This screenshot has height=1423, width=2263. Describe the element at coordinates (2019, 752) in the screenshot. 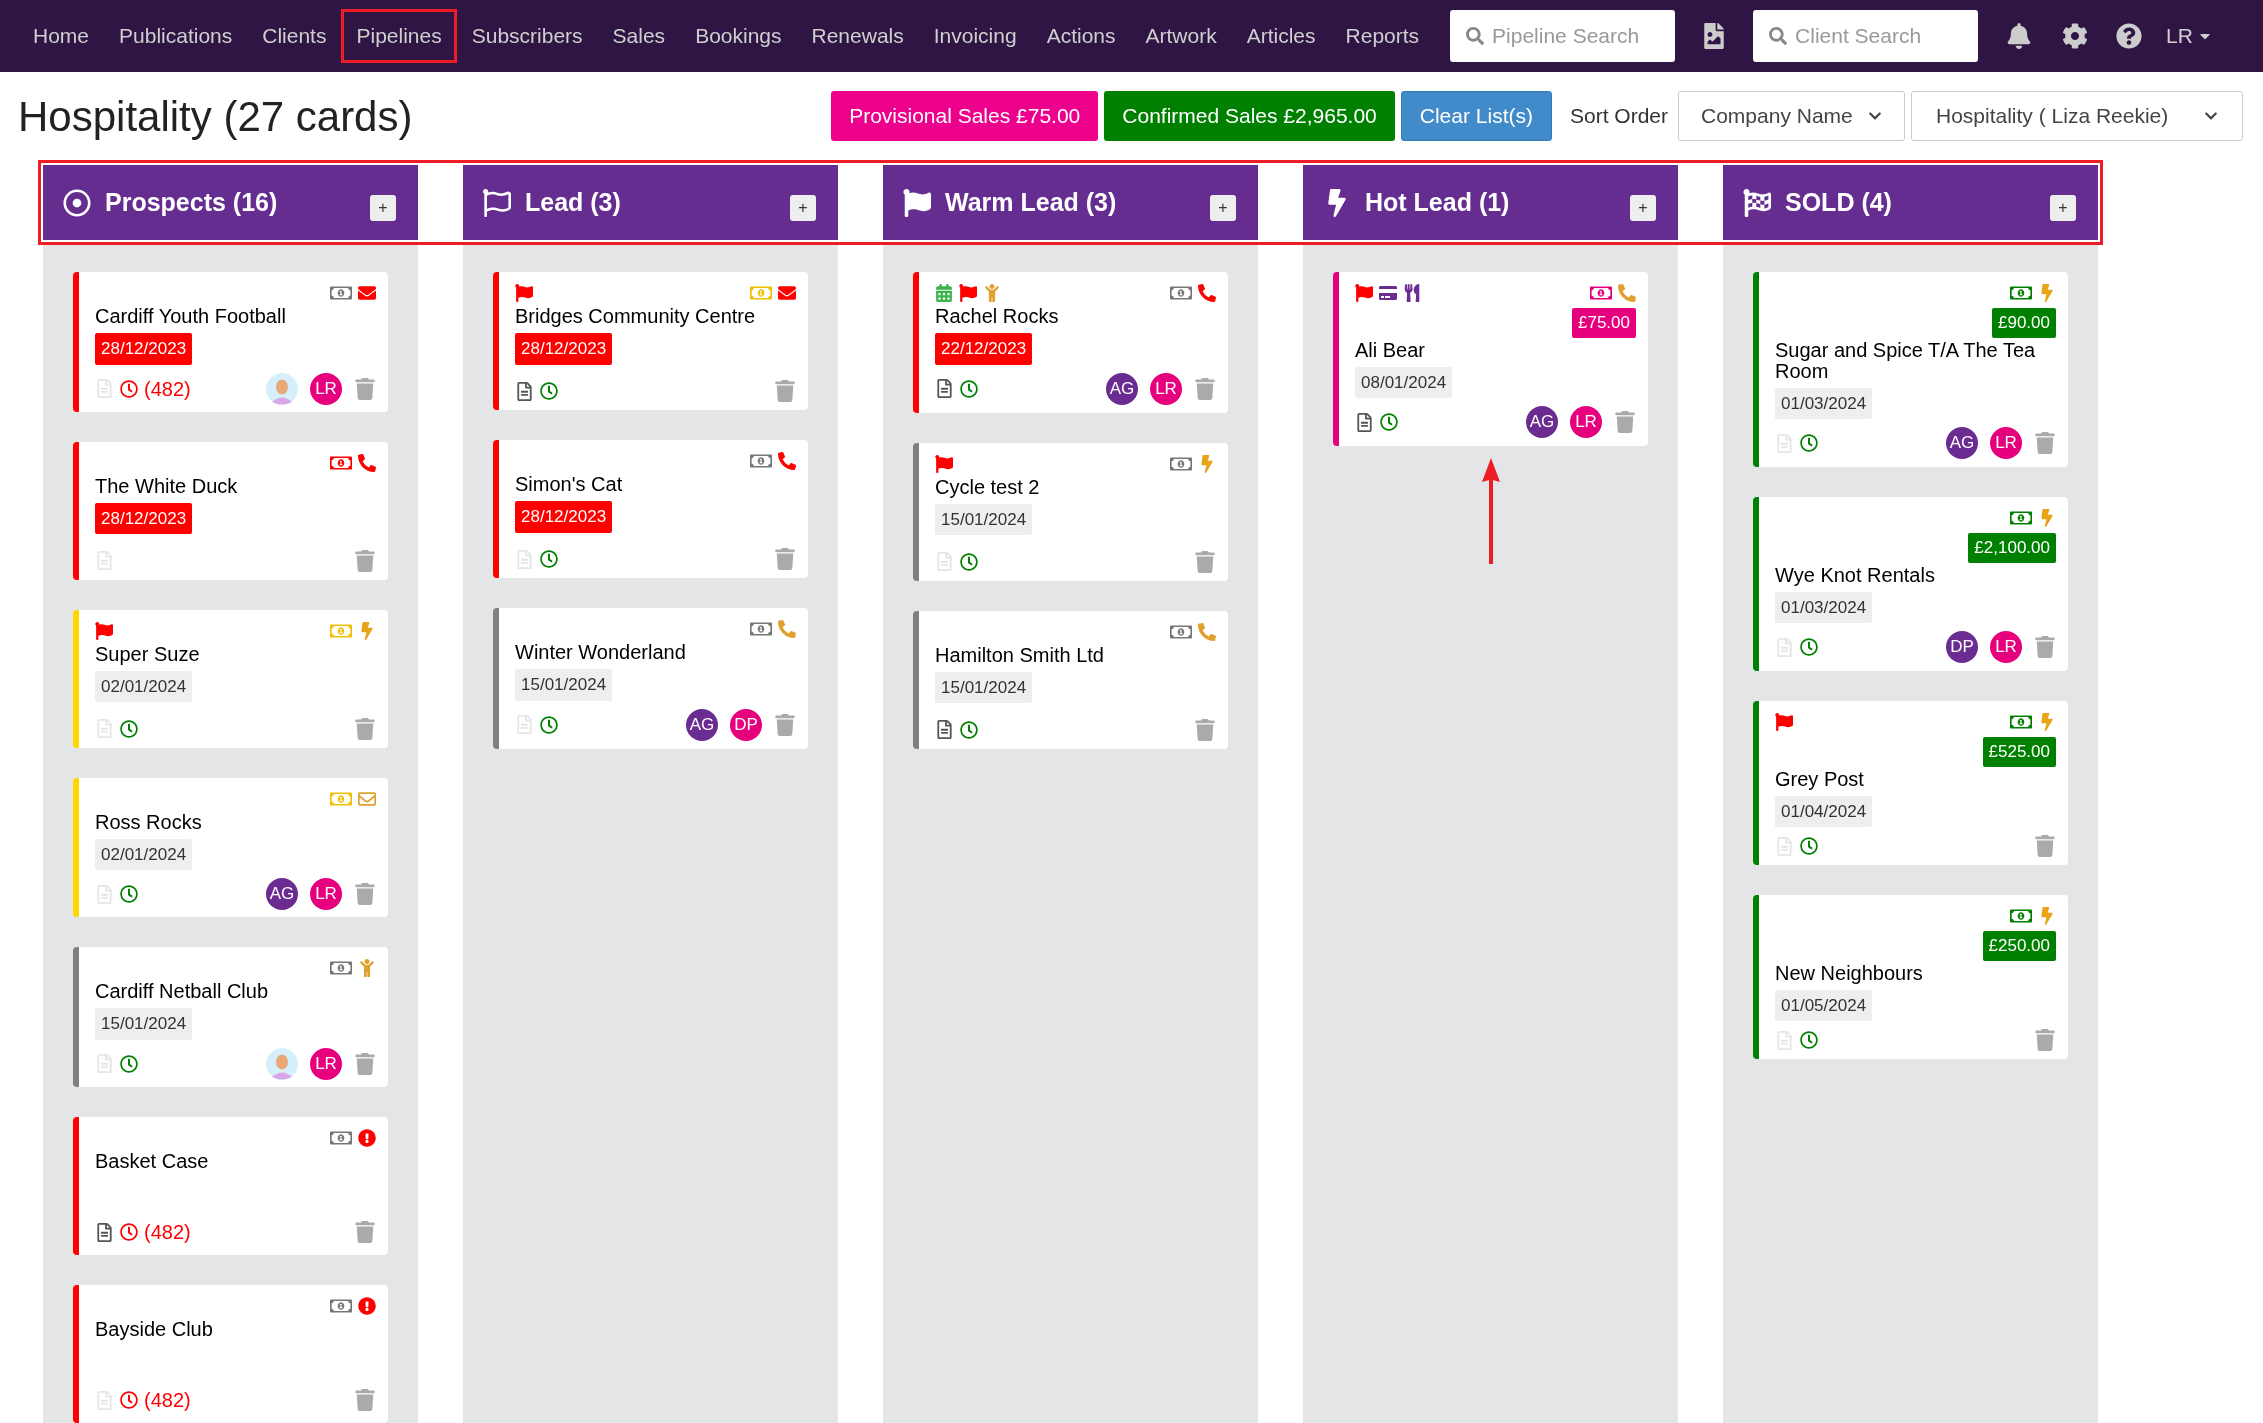

I see `amount-badge: £525.00` at that location.